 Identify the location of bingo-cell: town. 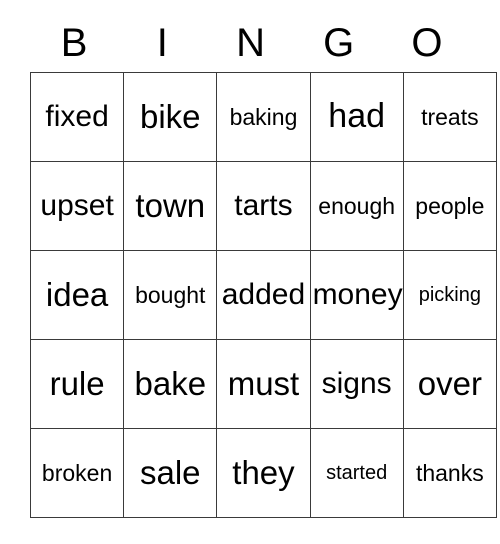
(170, 206).